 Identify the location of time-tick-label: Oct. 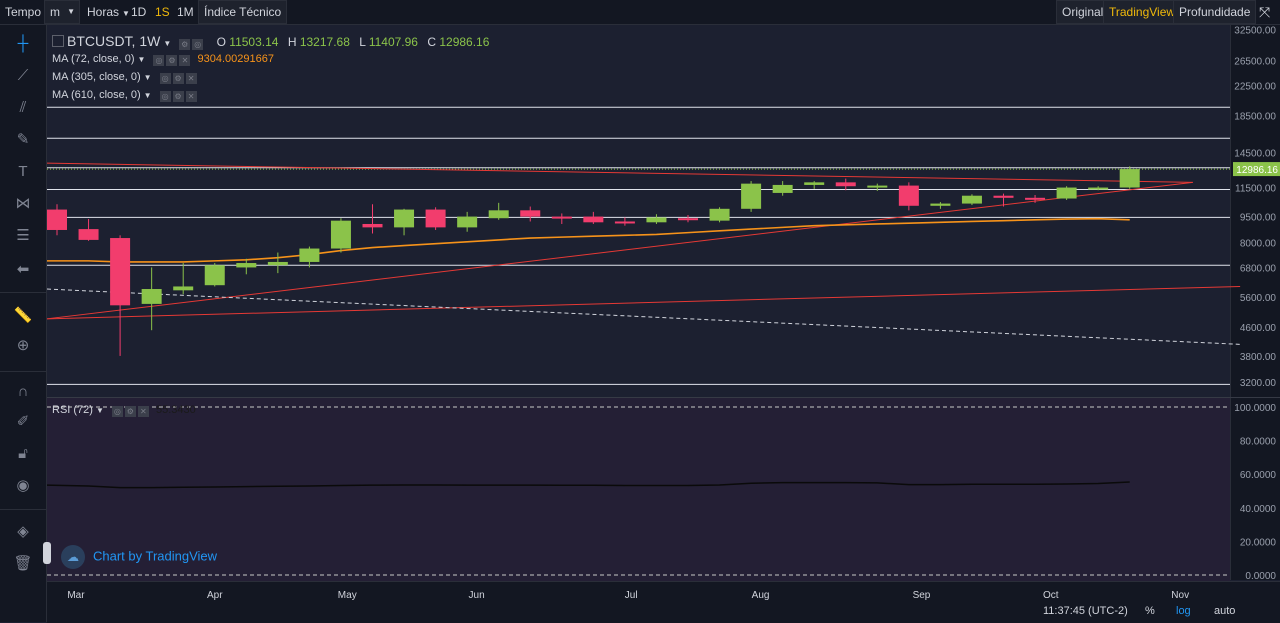
(1051, 595).